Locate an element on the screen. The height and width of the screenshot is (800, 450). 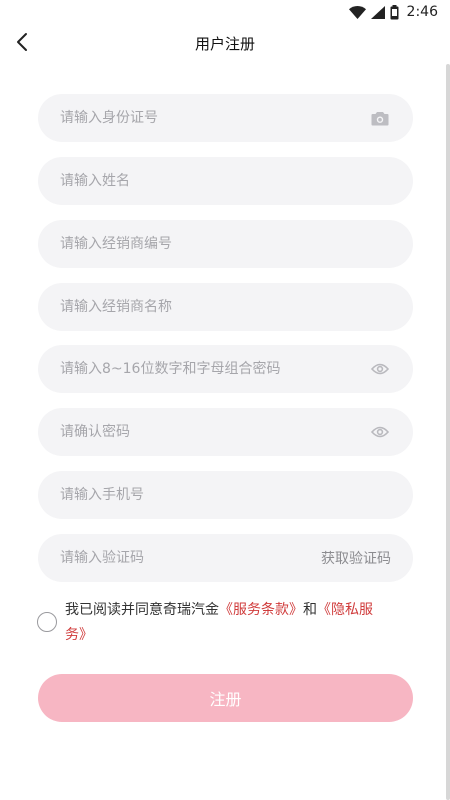
agreement-text: 我已阅读并同意奇瑞汽金《服务条款》和《隐私服务》 is located at coordinates (225, 623).